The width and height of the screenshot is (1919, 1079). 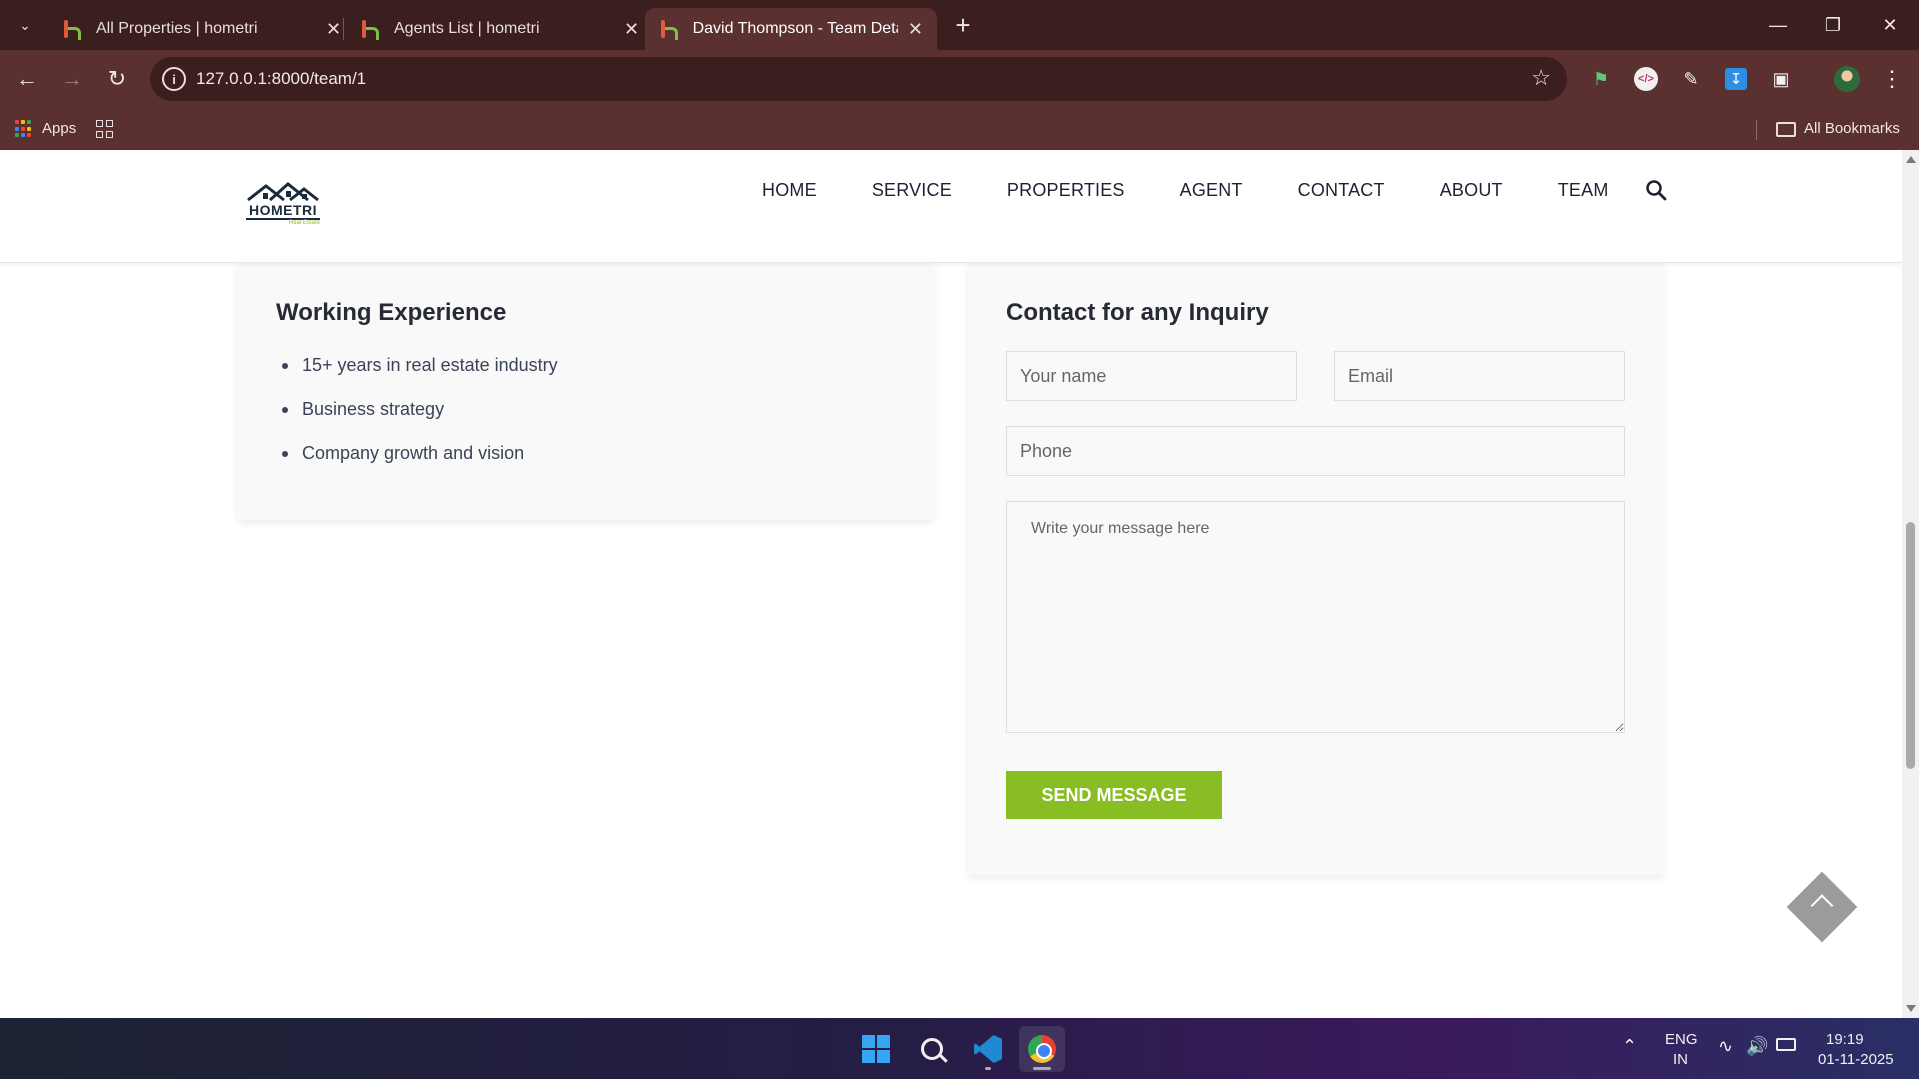 What do you see at coordinates (988, 1068) in the screenshot?
I see `running-indicator` at bounding box center [988, 1068].